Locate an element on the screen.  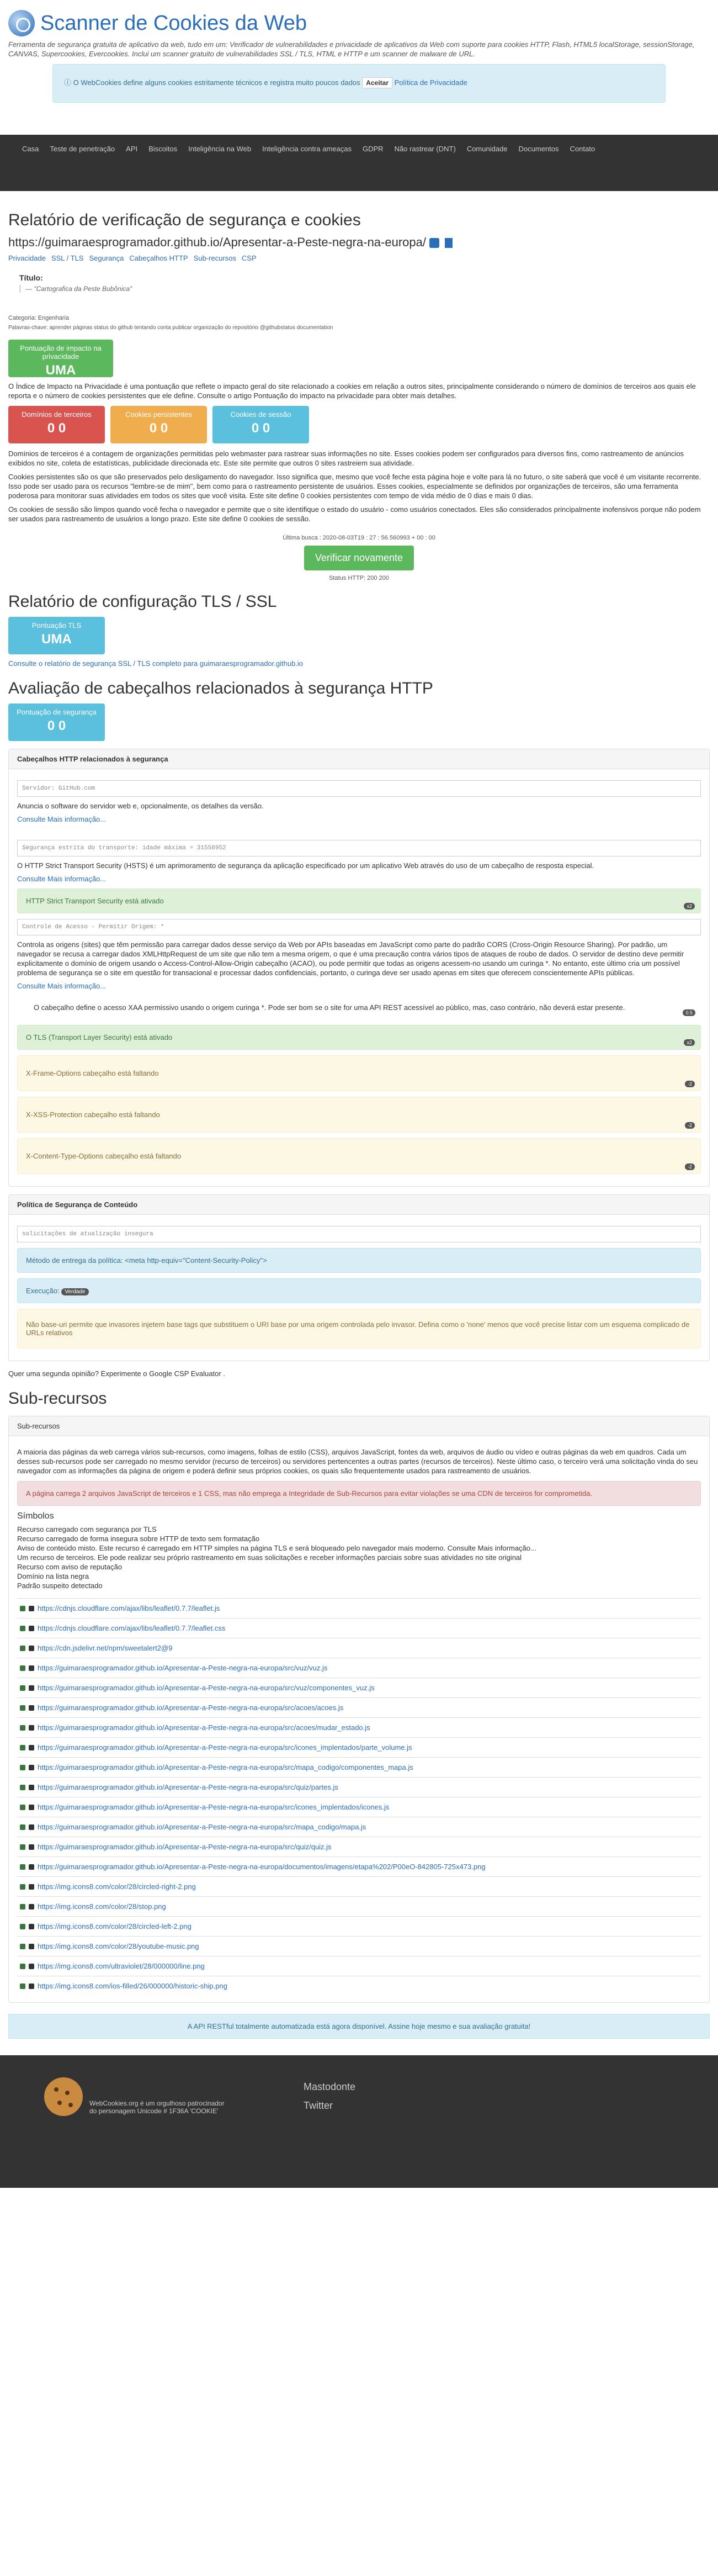
nav-item: Inteligência na Web is located at coordinates (220, 149).